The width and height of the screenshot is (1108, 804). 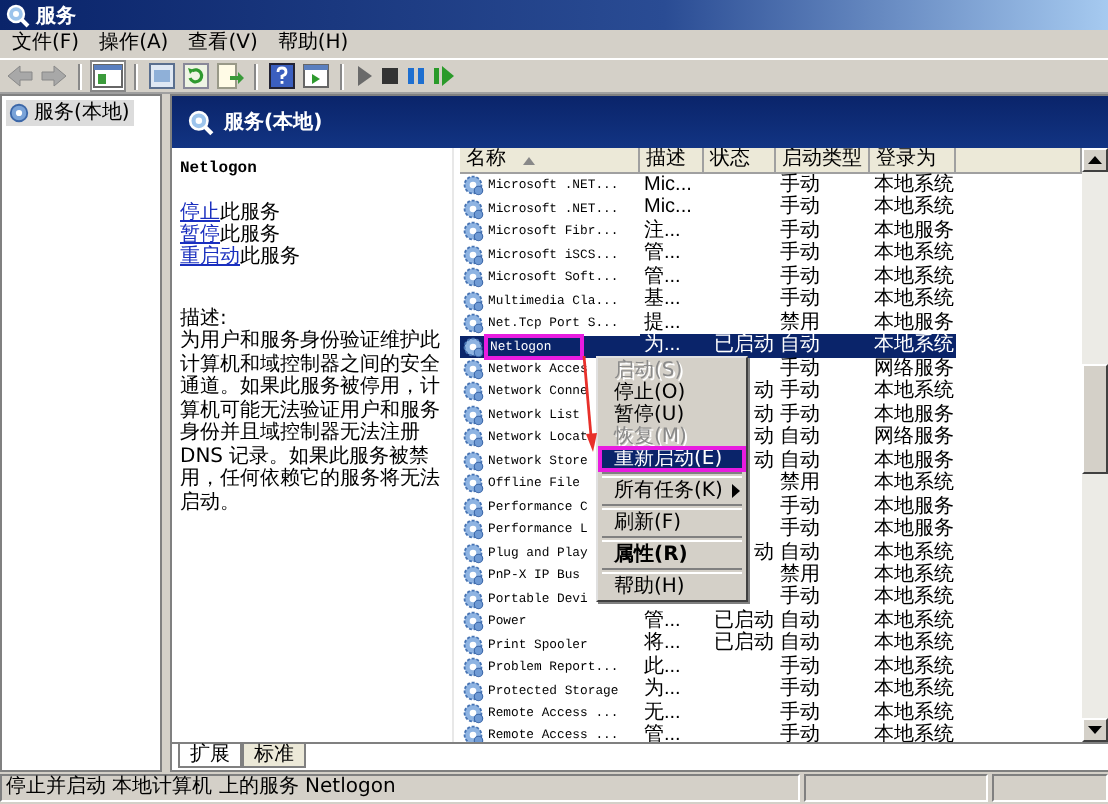 I want to click on down-arrow-icon, so click(x=1095, y=730).